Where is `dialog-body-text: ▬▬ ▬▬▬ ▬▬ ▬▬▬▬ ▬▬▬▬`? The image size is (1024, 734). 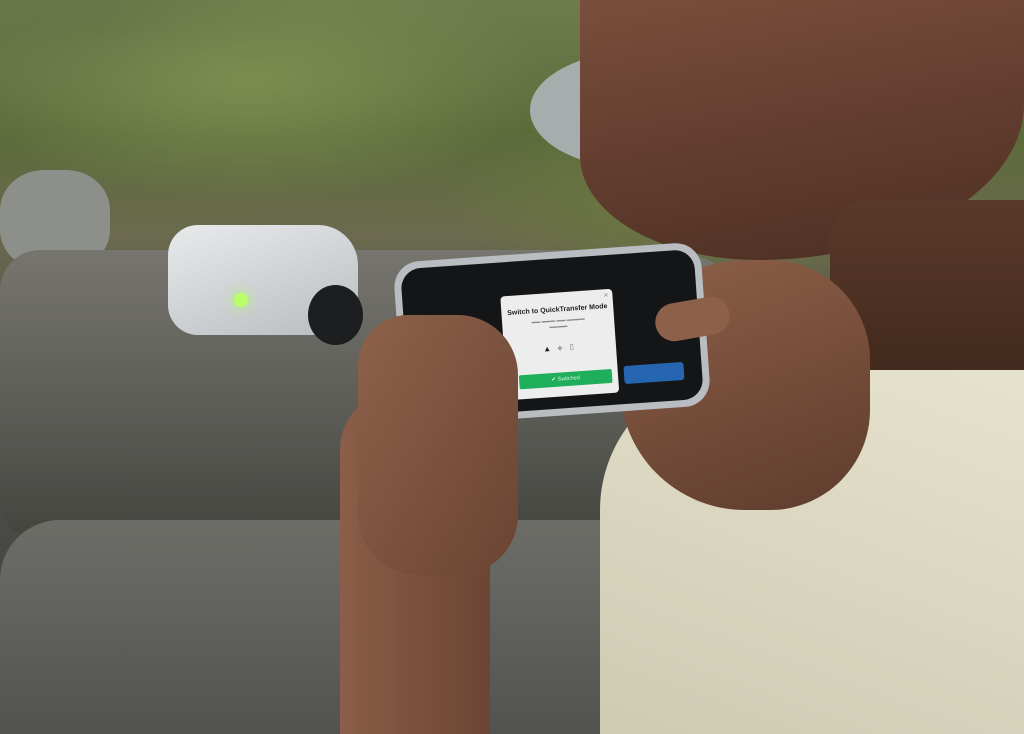
dialog-body-text: ▬▬ ▬▬▬ ▬▬ ▬▬▬▬ ▬▬▬▬ is located at coordinates (558, 322).